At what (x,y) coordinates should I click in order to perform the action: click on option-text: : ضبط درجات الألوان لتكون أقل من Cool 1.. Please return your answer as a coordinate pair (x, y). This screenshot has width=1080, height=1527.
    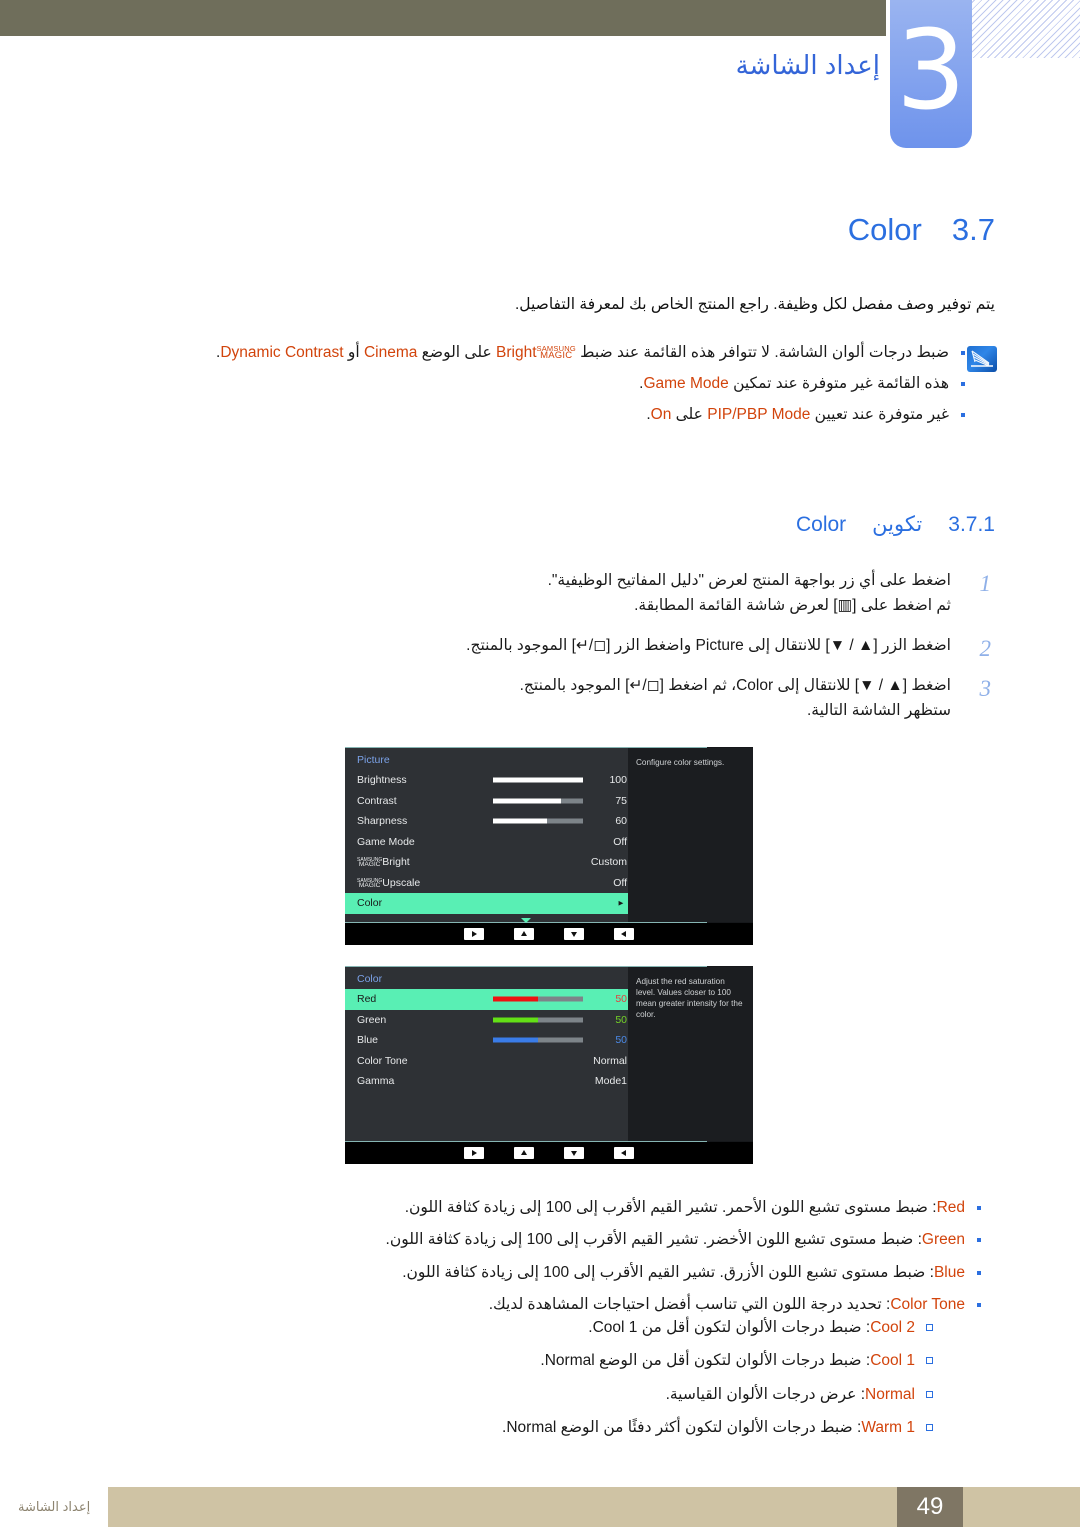
    Looking at the image, I should click on (729, 1327).